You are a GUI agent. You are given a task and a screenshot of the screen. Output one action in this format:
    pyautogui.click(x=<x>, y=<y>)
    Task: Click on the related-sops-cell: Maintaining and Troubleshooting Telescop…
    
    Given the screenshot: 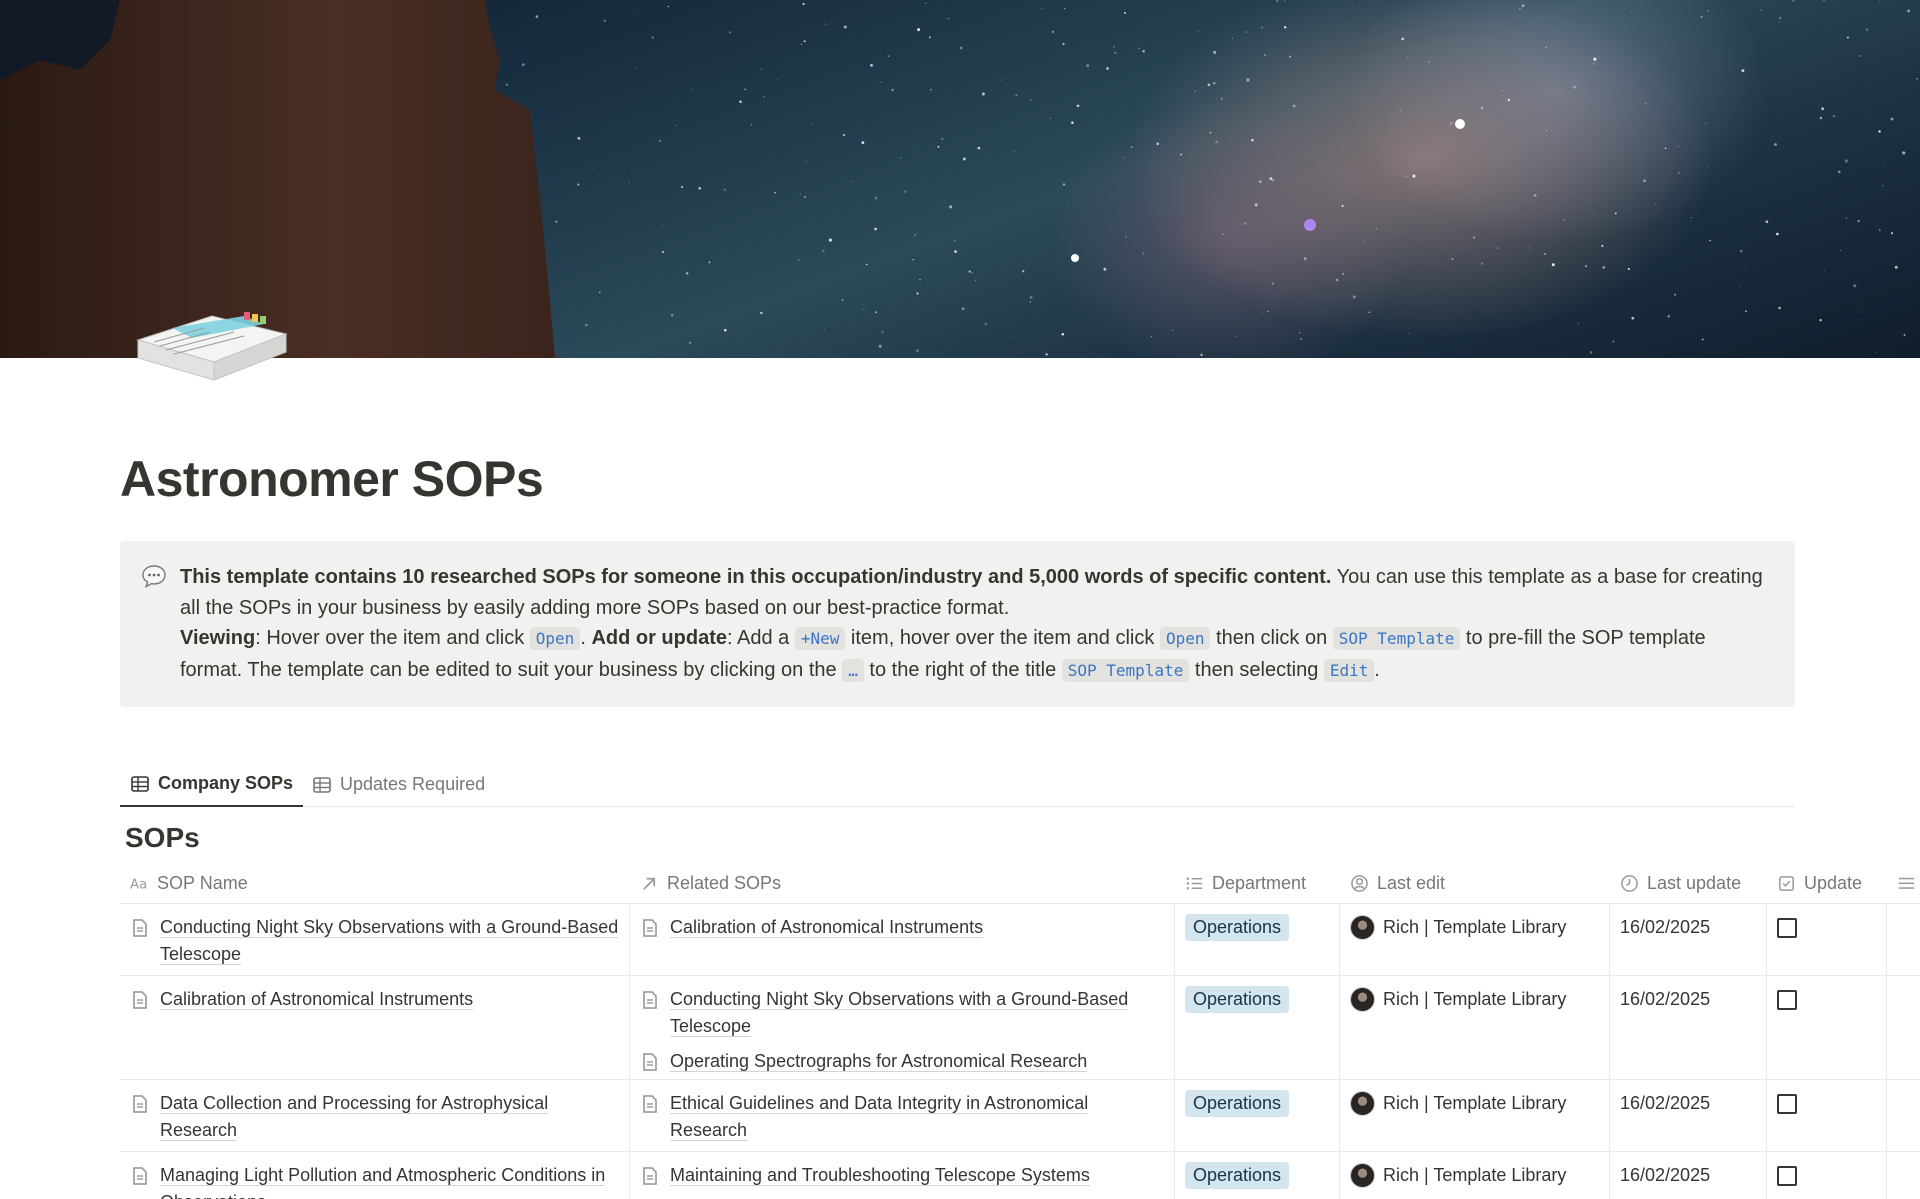 What is the action you would take?
    pyautogui.click(x=902, y=1175)
    